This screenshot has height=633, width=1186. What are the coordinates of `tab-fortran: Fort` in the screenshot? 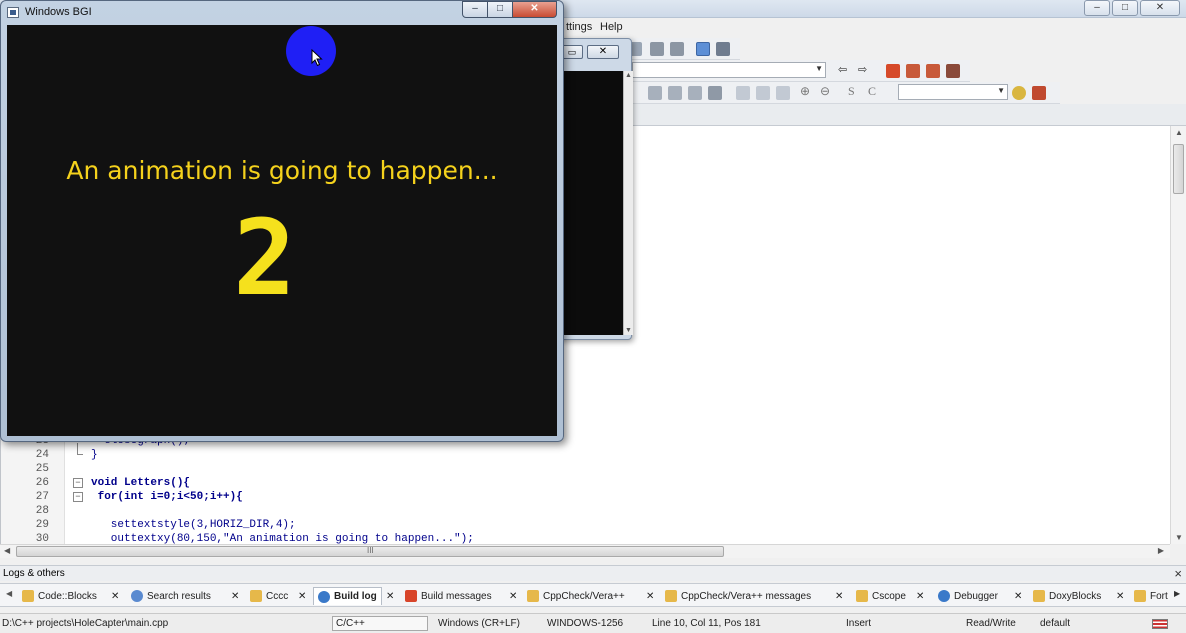 It's located at (1151, 596).